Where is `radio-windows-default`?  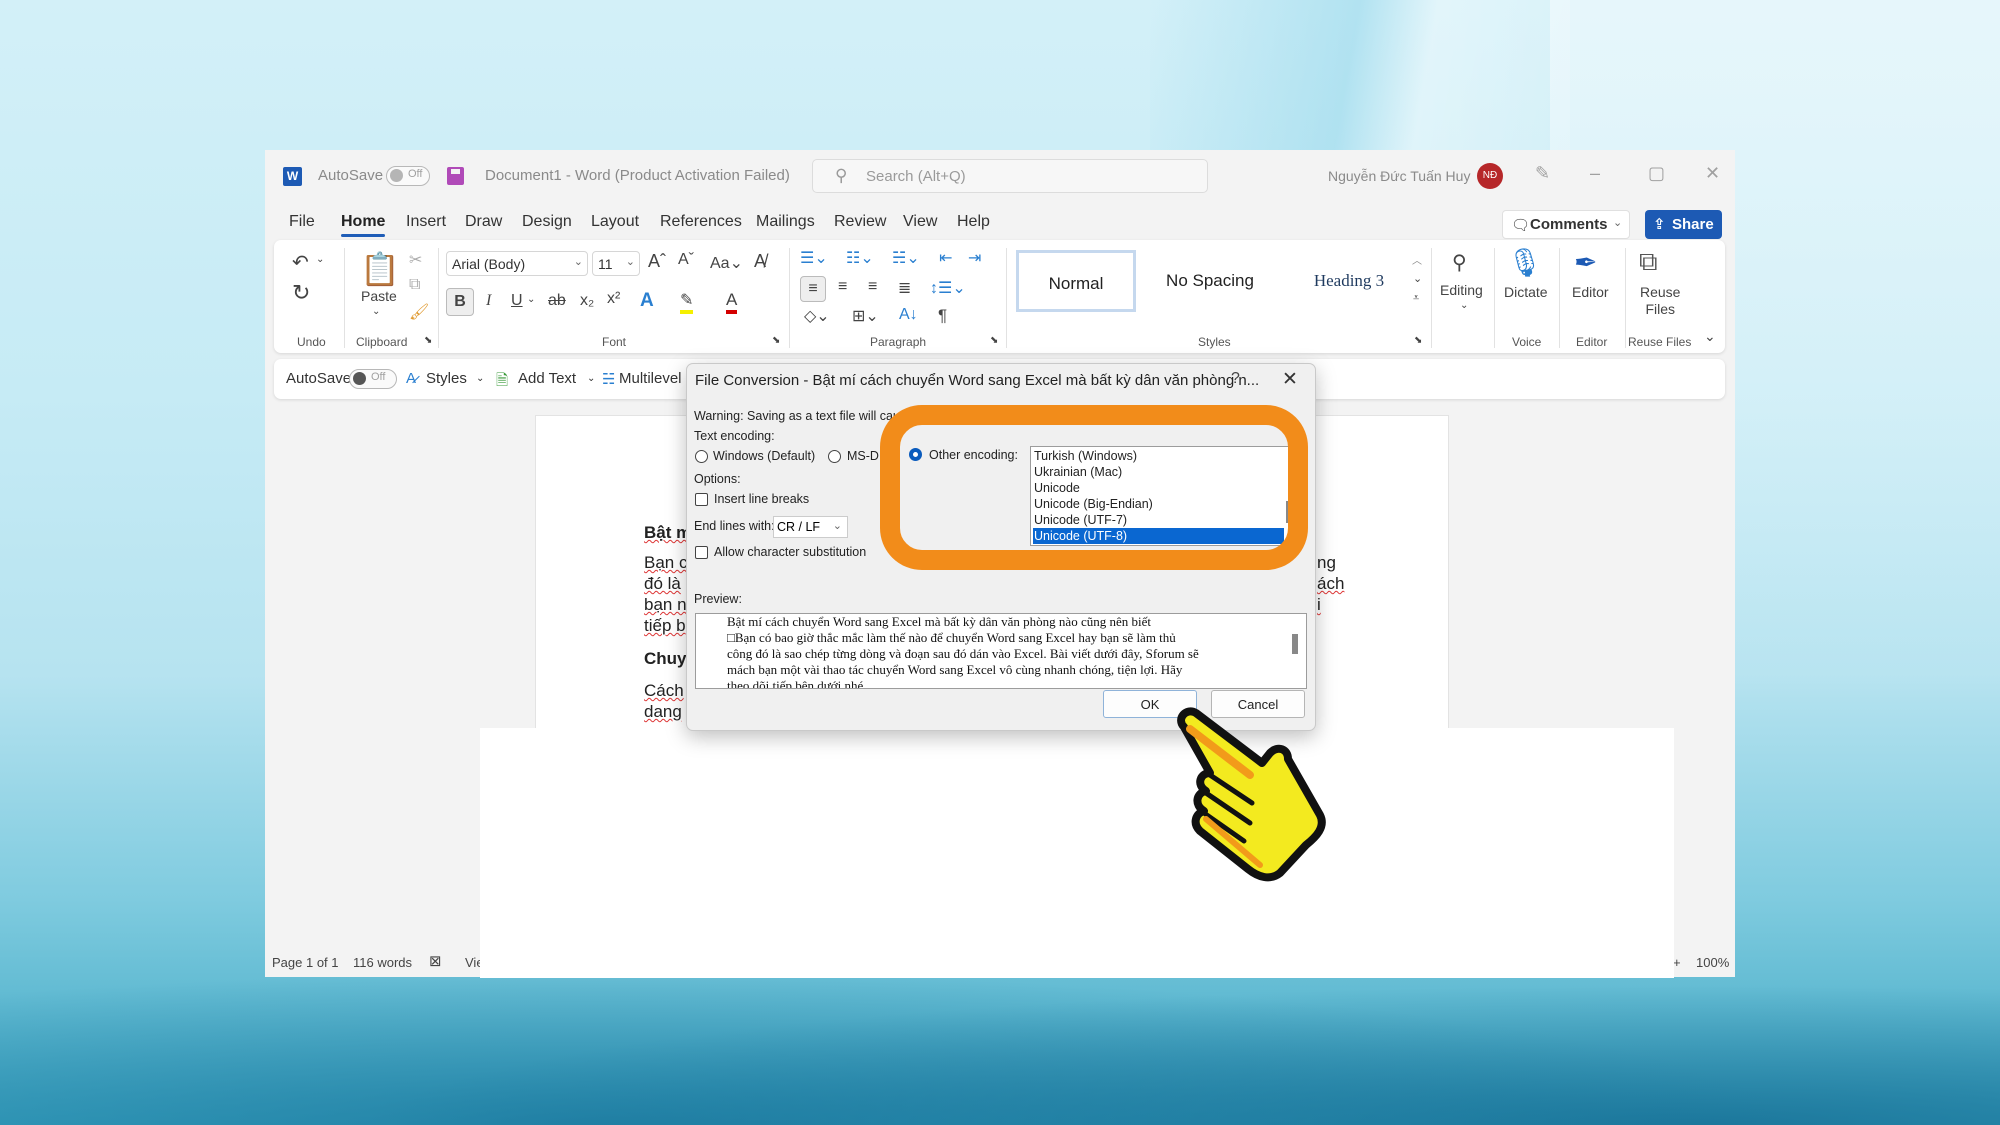
radio-windows-default is located at coordinates (701, 456).